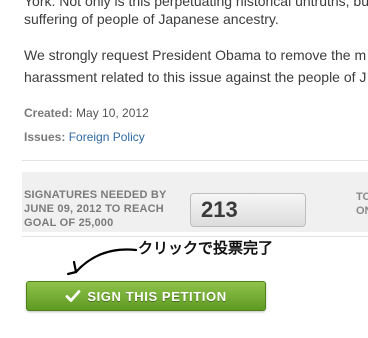 Image resolution: width=368 pixels, height=338 pixels. Describe the element at coordinates (248, 210) in the screenshot. I see `signature-count-box: 213` at that location.